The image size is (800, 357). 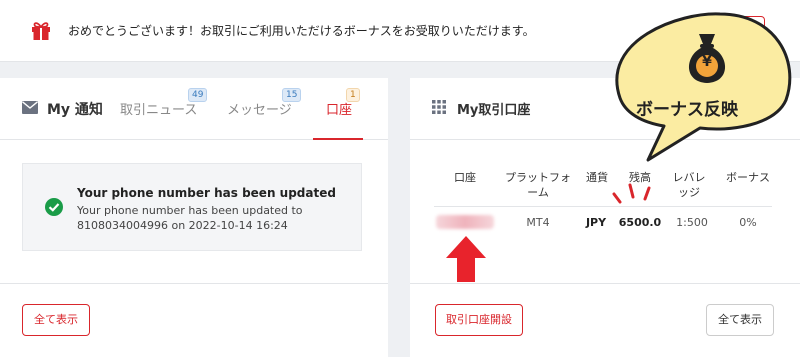 What do you see at coordinates (439, 107) in the screenshot?
I see `grid-icon` at bounding box center [439, 107].